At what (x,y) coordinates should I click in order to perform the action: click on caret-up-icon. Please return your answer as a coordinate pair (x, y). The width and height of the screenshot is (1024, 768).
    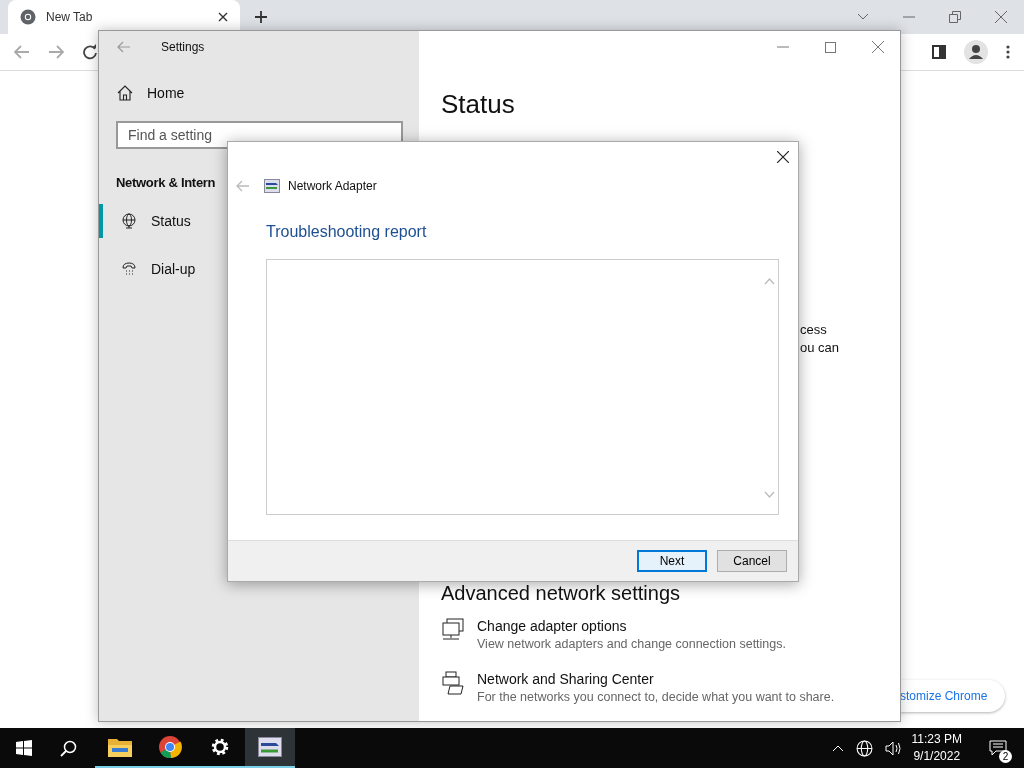
    Looking at the image, I should click on (837, 748).